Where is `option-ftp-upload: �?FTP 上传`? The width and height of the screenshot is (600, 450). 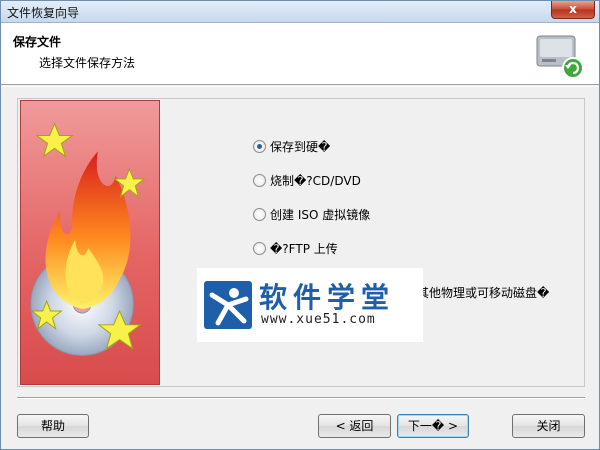 option-ftp-upload: �?FTP 上传 is located at coordinates (295, 248).